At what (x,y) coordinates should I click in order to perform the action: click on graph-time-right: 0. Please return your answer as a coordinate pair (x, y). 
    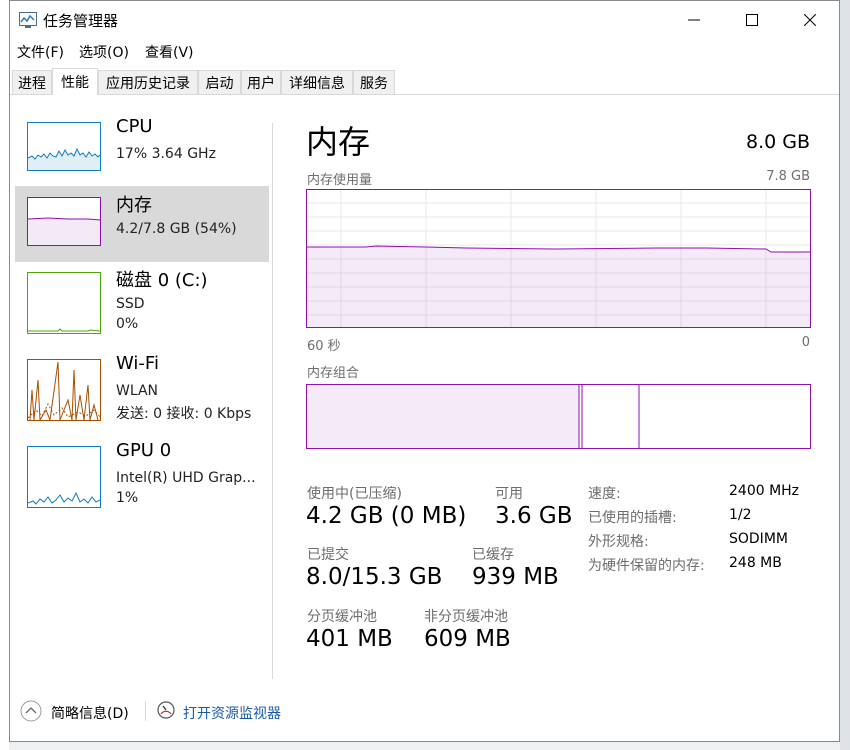
    Looking at the image, I should click on (805, 342).